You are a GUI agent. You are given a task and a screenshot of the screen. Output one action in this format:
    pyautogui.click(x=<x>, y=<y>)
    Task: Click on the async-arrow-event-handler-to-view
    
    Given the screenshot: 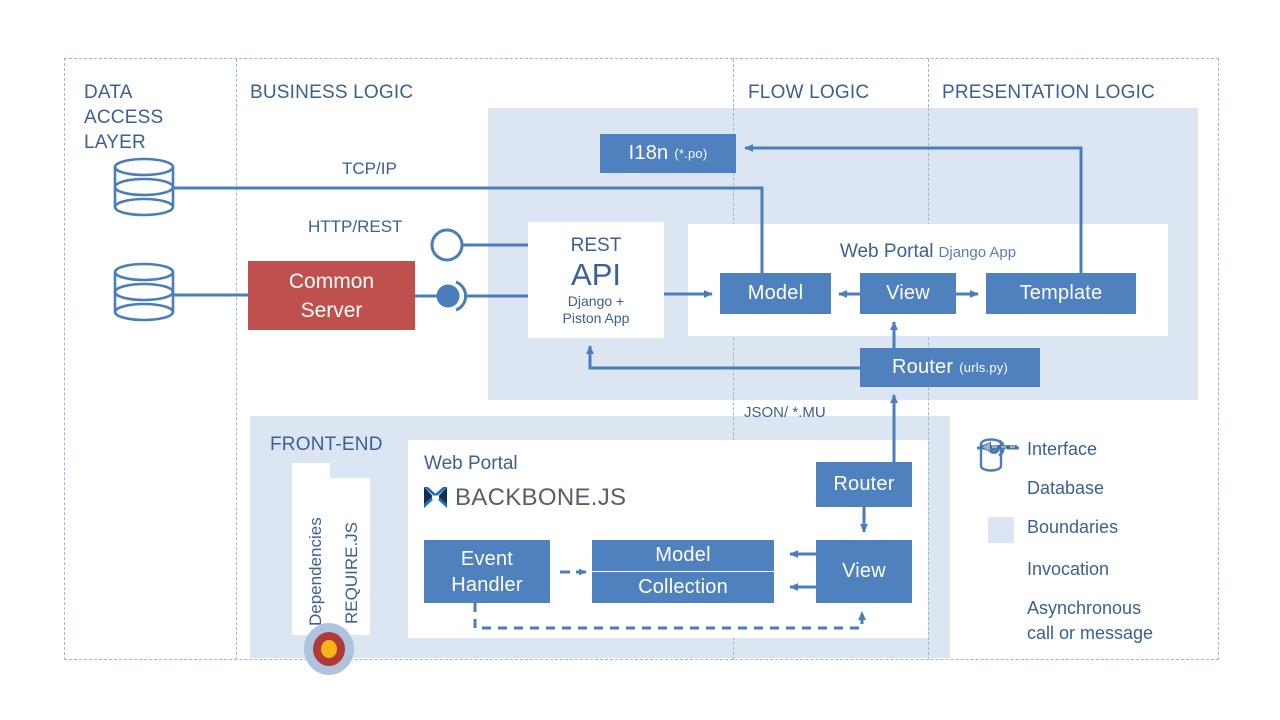 What is the action you would take?
    pyautogui.click(x=669, y=616)
    